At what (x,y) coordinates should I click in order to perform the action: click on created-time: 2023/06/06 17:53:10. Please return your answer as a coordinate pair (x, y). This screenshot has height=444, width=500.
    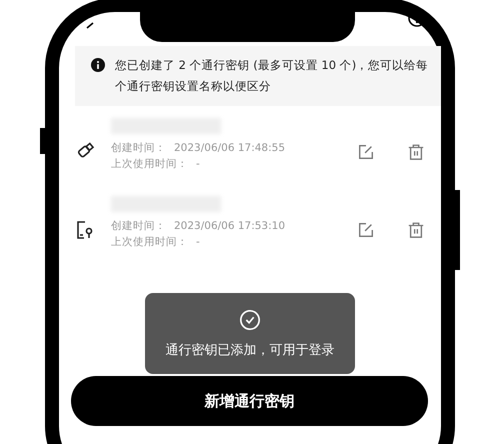
    Looking at the image, I should click on (230, 226).